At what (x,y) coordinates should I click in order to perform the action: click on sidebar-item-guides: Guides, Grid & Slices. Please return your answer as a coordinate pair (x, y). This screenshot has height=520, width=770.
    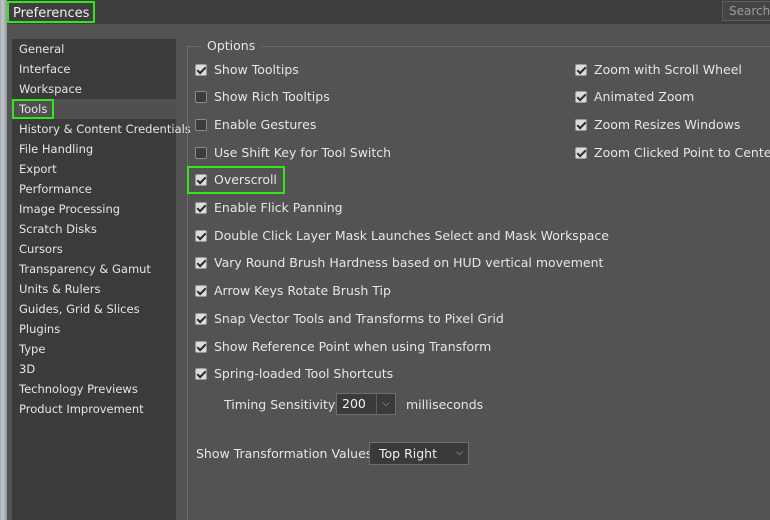
    Looking at the image, I should click on (94, 309).